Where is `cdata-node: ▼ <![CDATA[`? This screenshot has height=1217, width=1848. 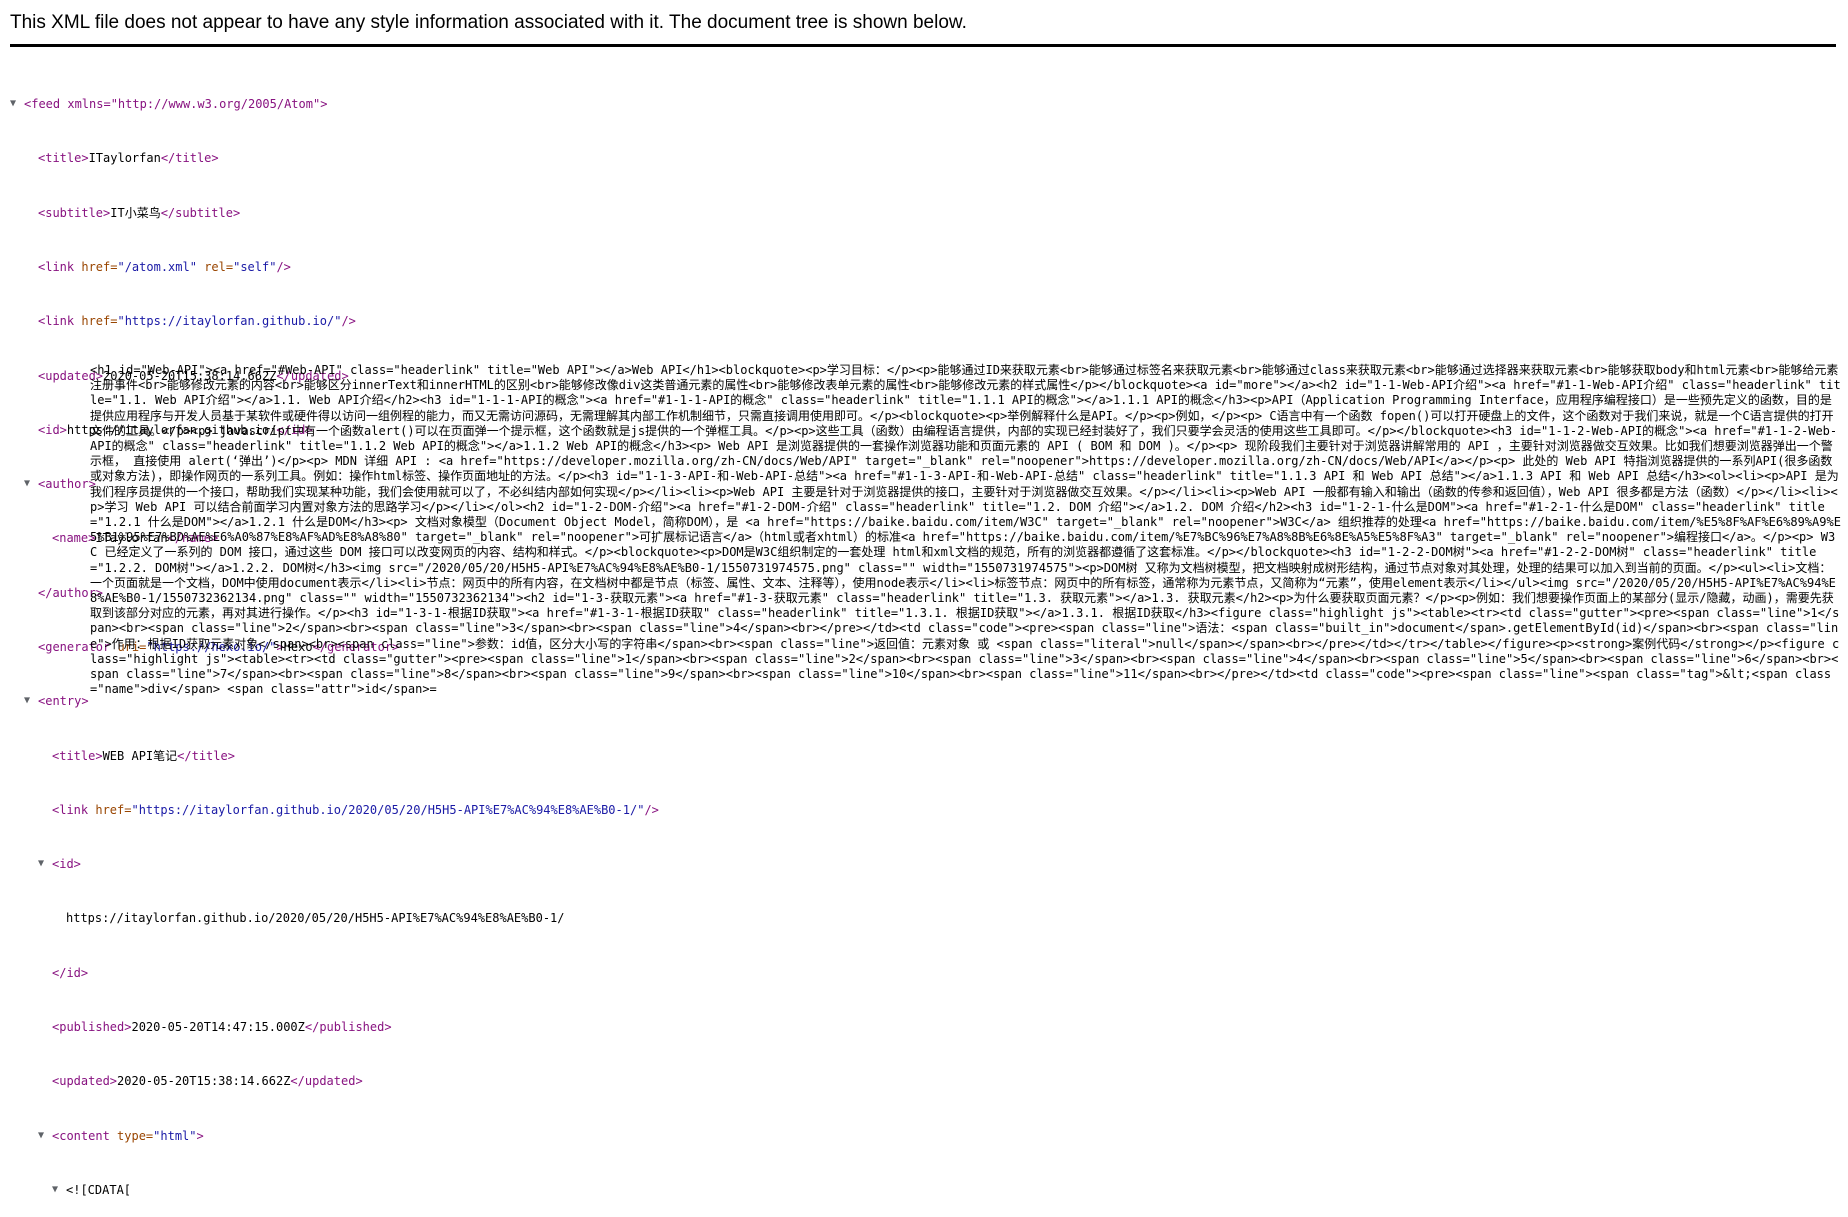 cdata-node: ▼ <![CDATA[ is located at coordinates (925, 1190).